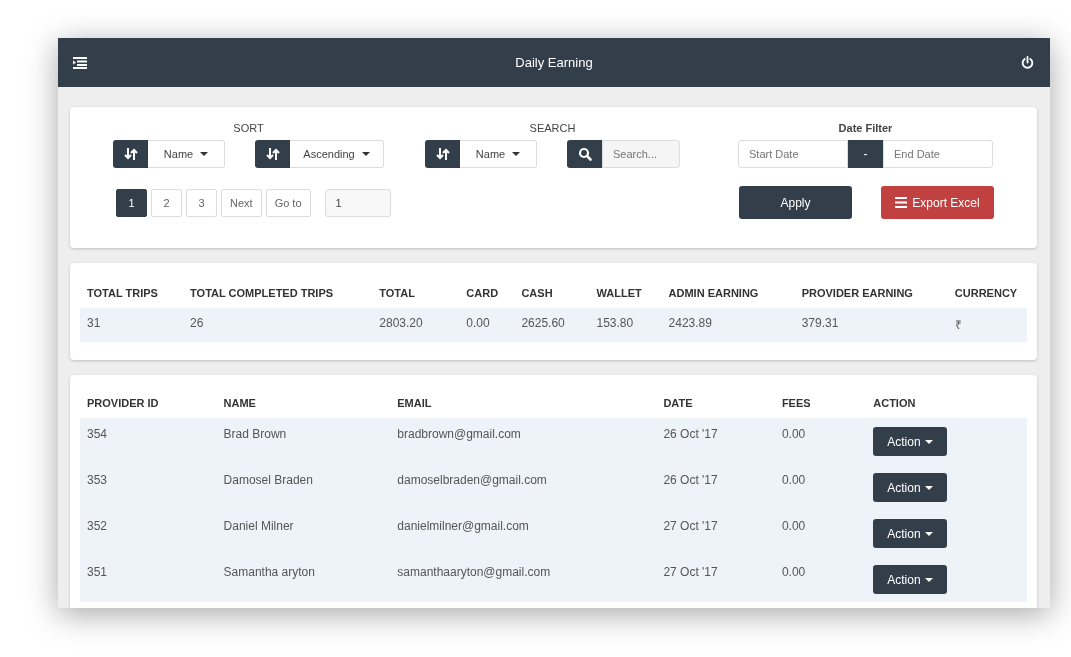 This screenshot has width=1071, height=657. Describe the element at coordinates (857, 293) in the screenshot. I see `column-header: PROVIDER EARNING` at that location.